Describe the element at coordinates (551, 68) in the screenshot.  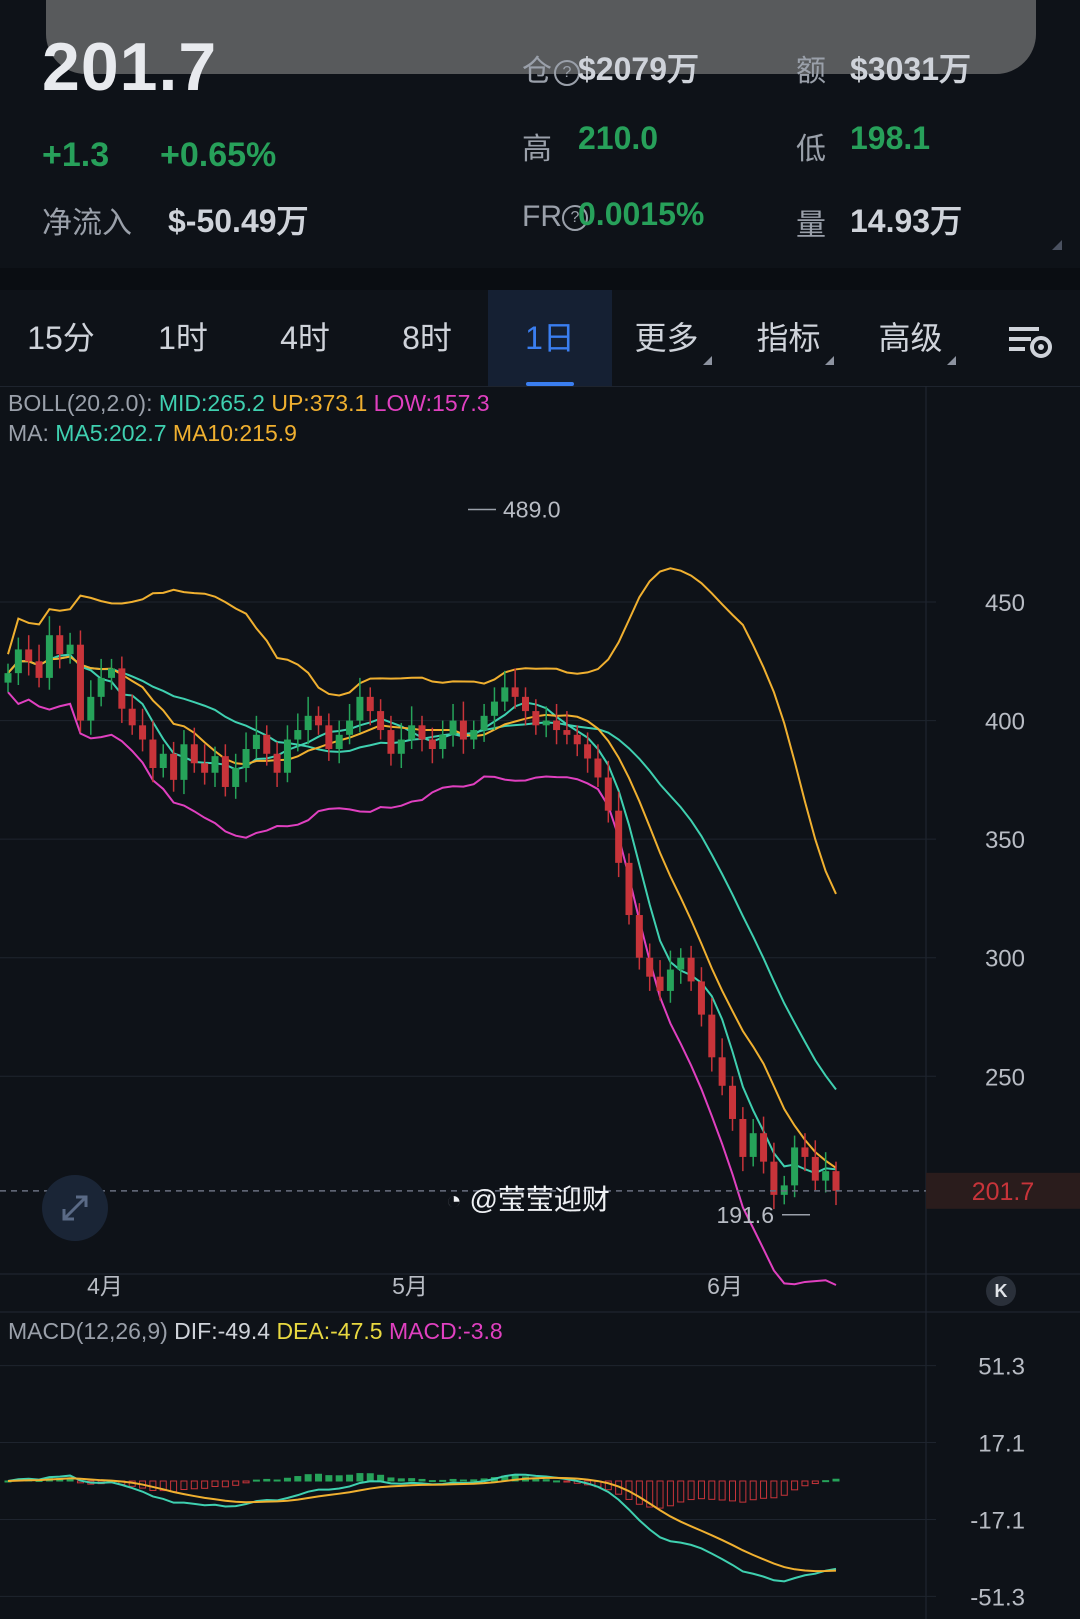
I see `open-interest-label: 仓?` at that location.